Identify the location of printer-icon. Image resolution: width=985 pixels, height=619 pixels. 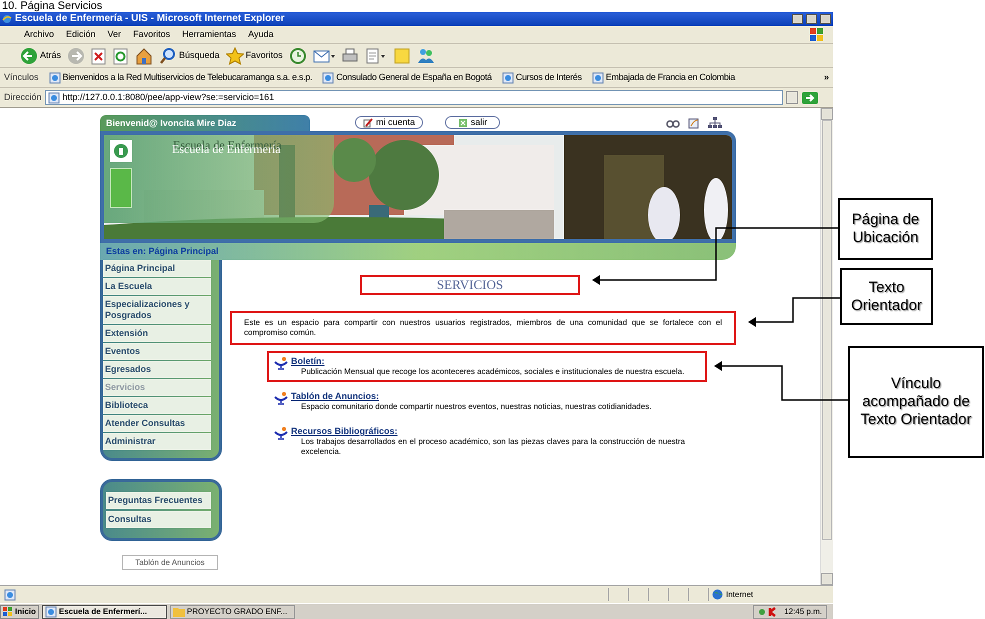
(349, 55).